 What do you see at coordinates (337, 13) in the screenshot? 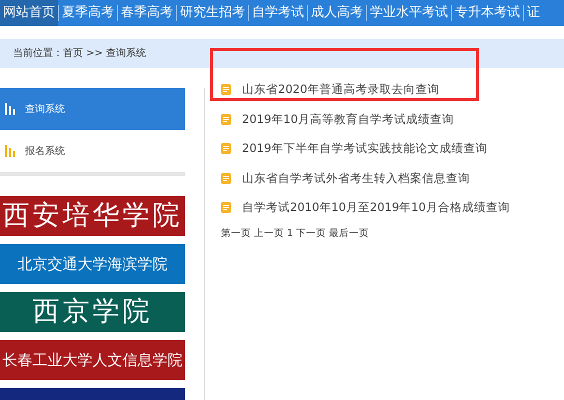
I see `nav-tab: 成人高考` at bounding box center [337, 13].